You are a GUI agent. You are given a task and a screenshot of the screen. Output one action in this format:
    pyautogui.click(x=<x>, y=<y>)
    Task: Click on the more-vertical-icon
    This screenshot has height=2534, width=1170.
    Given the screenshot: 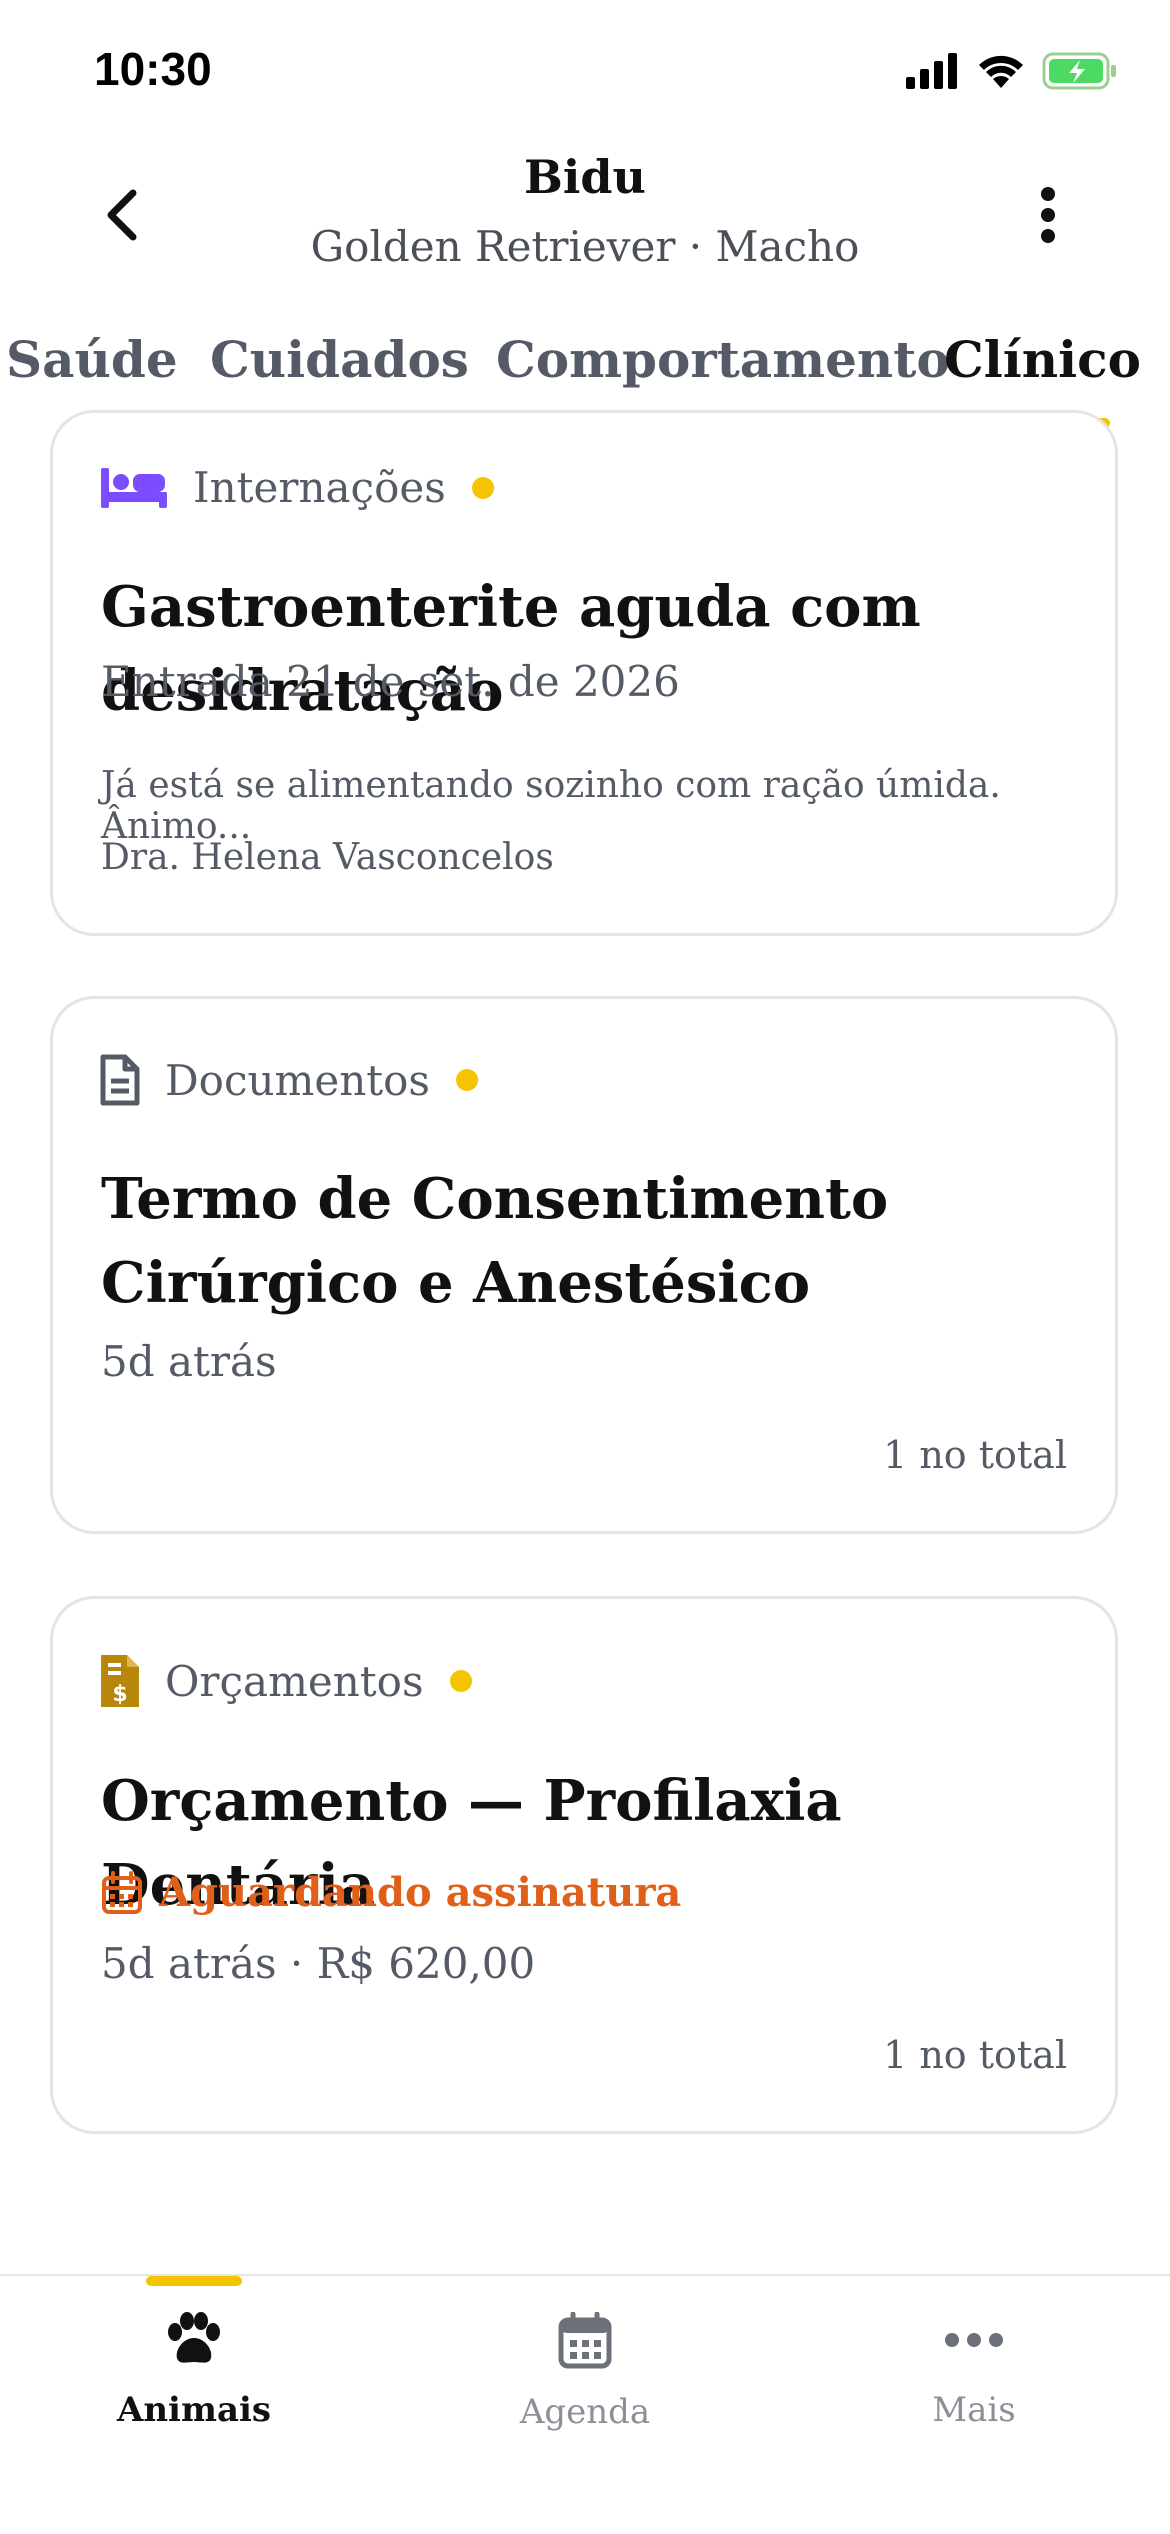 What is the action you would take?
    pyautogui.click(x=1048, y=215)
    